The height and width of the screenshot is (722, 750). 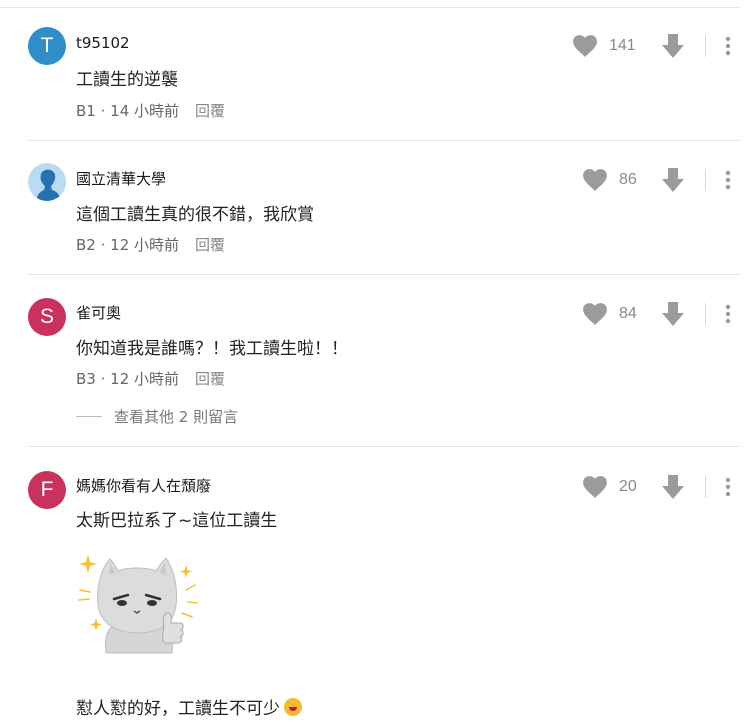 I want to click on avatar: T, so click(x=47, y=46).